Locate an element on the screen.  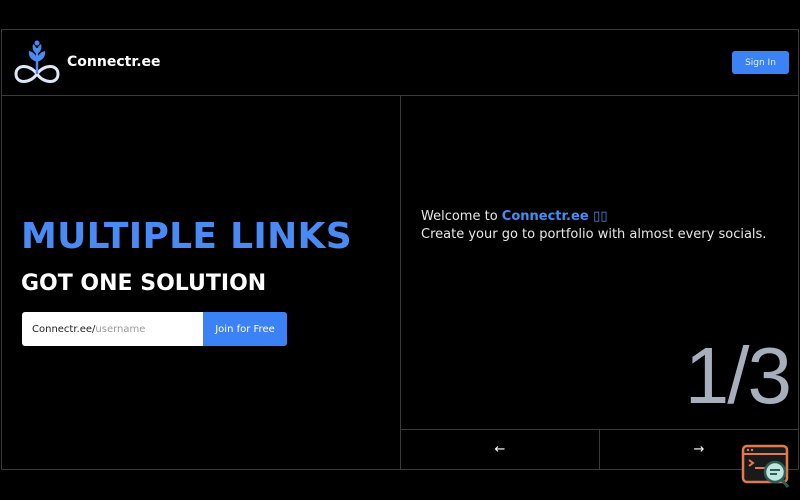
url-prefix: Connectr.ee/ is located at coordinates (64, 329).